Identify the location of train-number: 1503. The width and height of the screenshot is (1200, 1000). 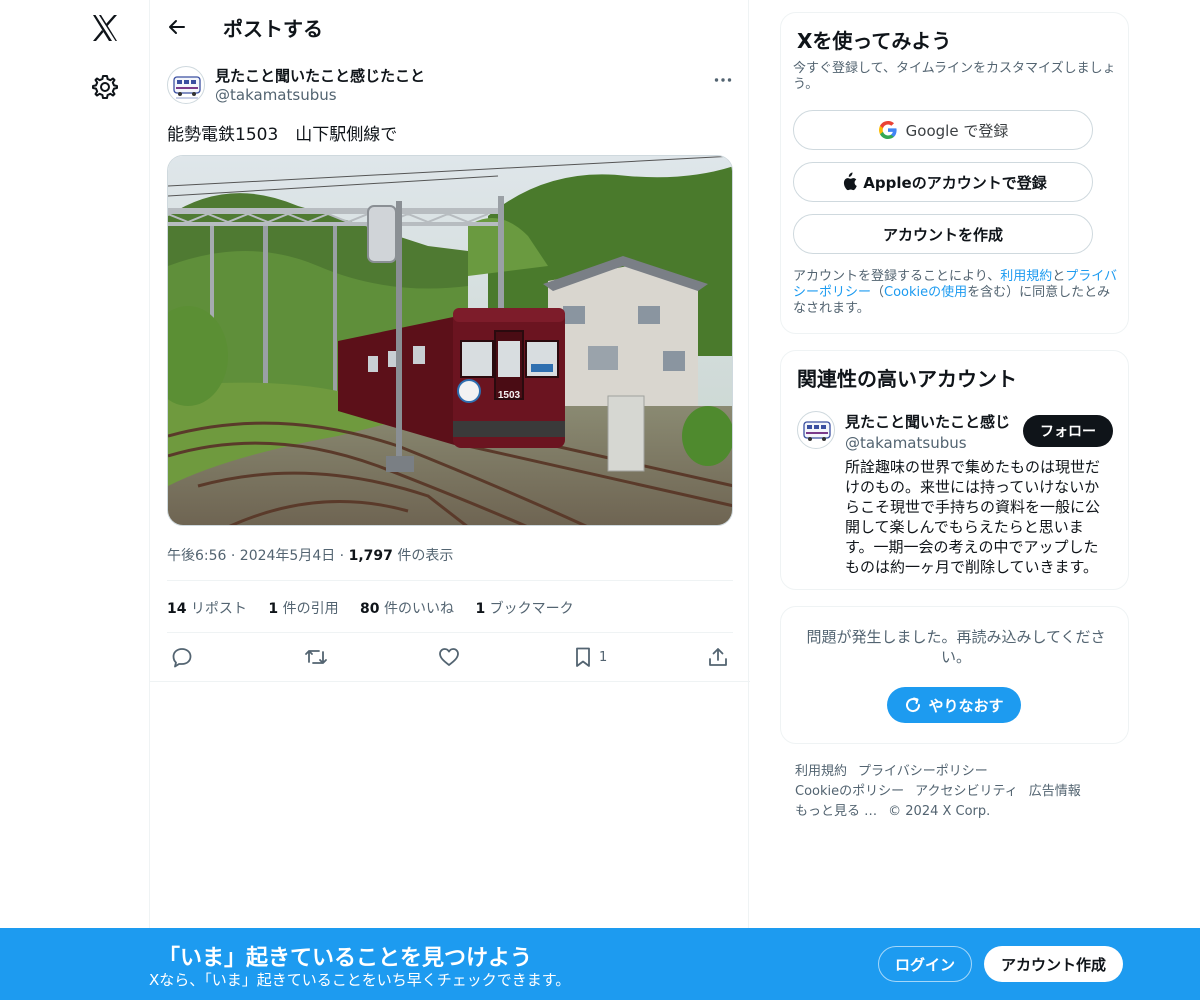
(509, 395).